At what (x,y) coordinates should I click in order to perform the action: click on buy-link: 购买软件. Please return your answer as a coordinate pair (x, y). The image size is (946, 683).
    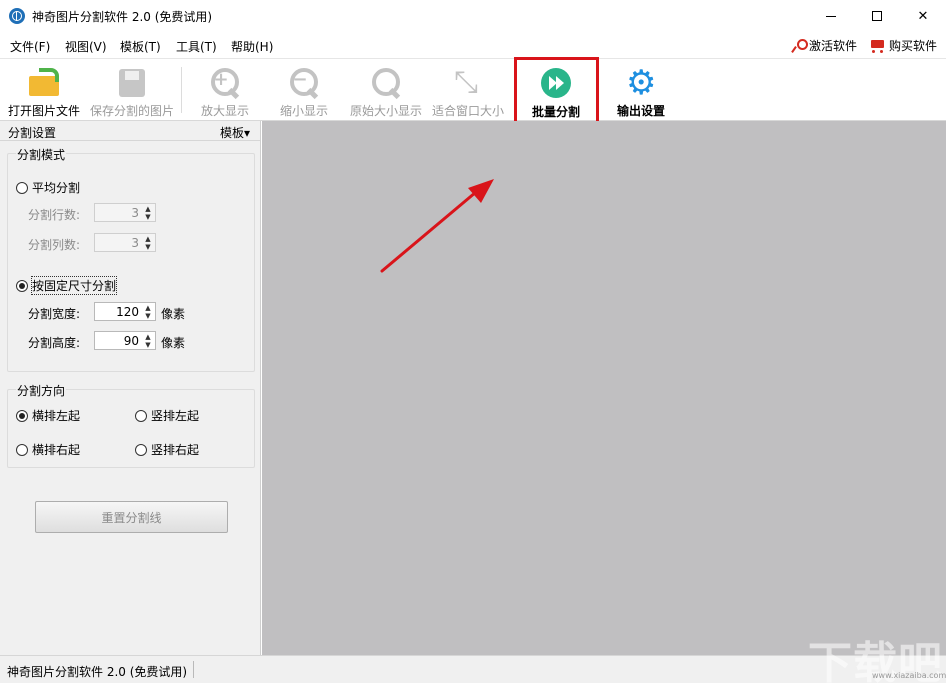
    Looking at the image, I should click on (902, 45).